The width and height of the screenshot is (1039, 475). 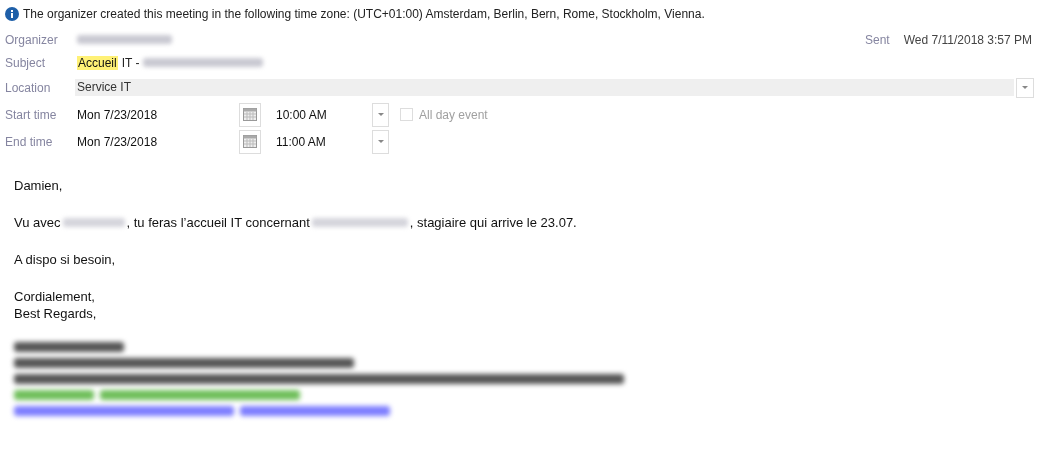 I want to click on info-icon, so click(x=12, y=14).